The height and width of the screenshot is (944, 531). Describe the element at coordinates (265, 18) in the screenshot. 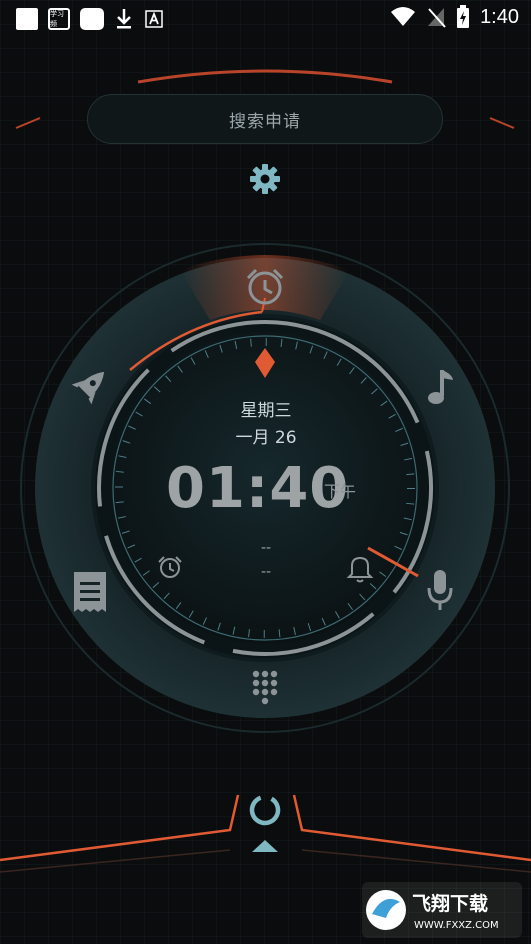

I see `status-bar: 学习频 1:40` at that location.